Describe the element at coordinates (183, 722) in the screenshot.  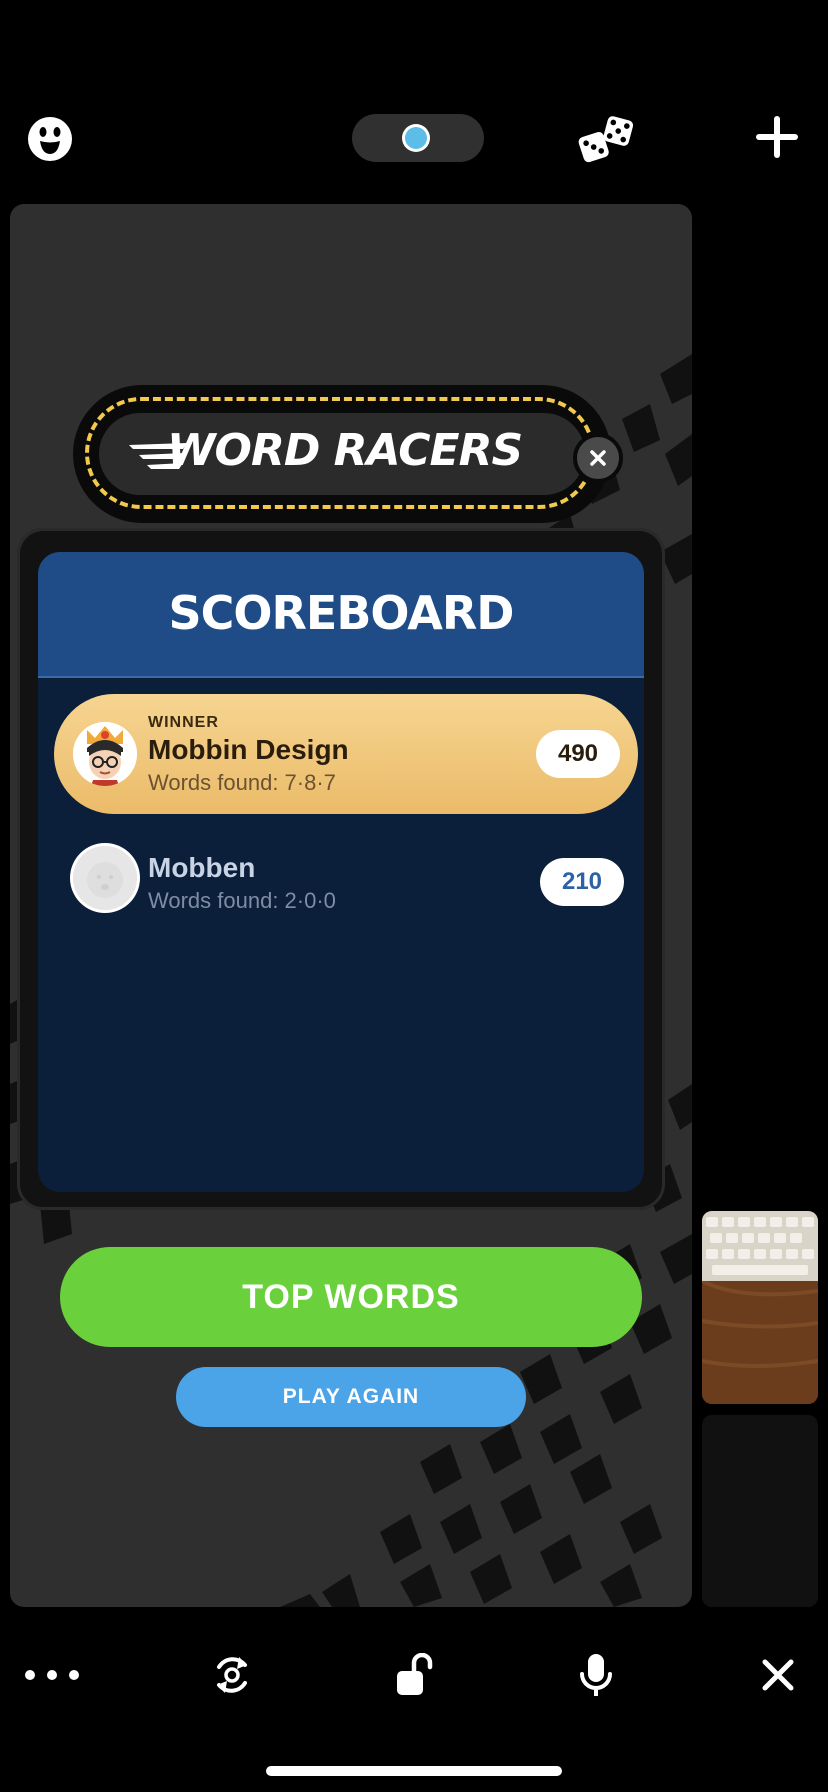
I see `winner-label: WINNER` at that location.